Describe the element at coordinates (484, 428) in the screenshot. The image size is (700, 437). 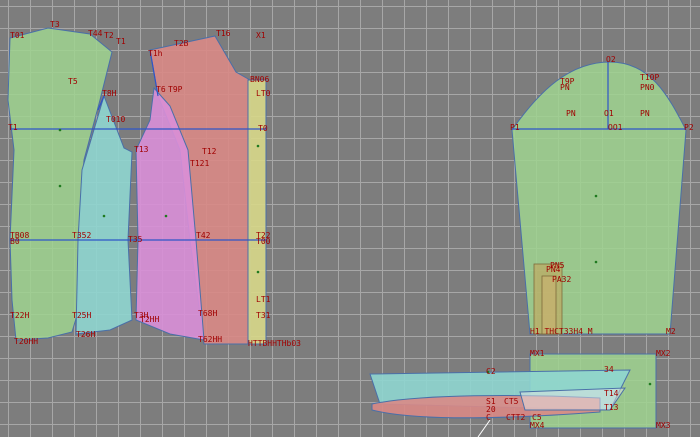
I see `collar-notch-line` at that location.